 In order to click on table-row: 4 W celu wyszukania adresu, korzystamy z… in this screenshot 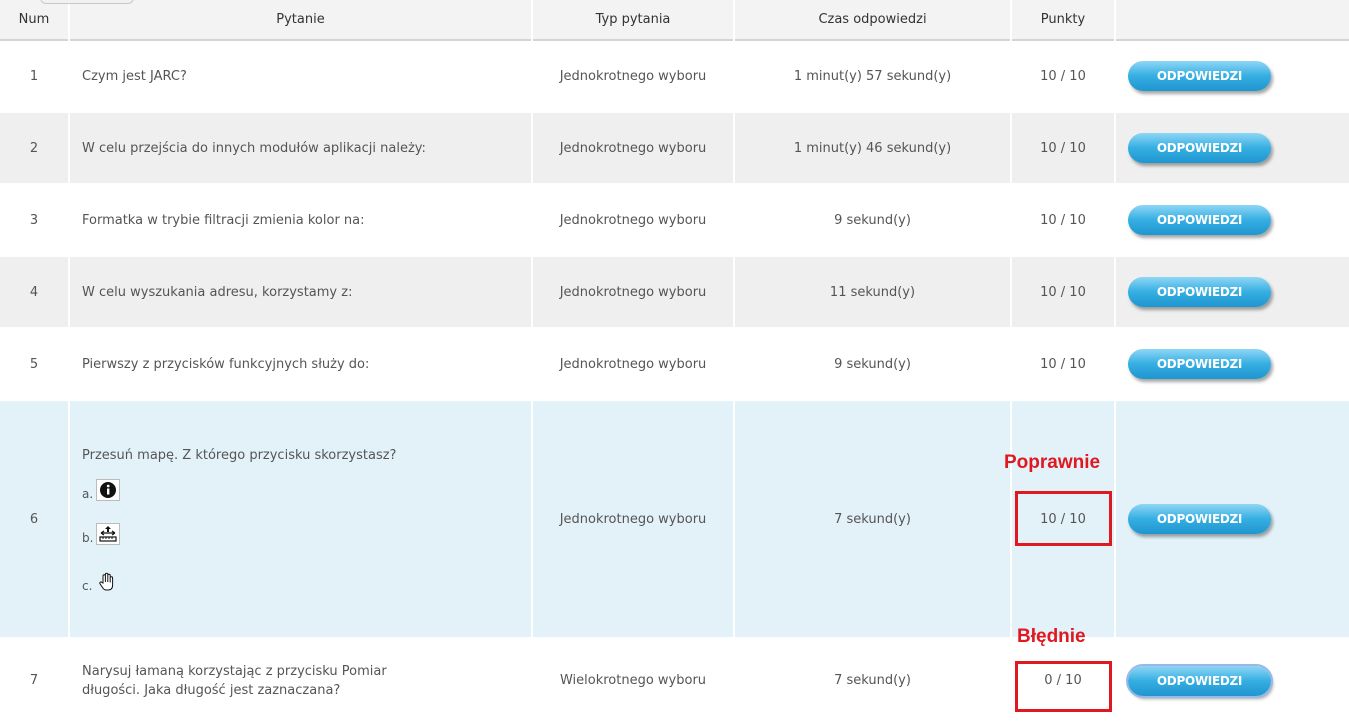, I will do `click(674, 293)`.